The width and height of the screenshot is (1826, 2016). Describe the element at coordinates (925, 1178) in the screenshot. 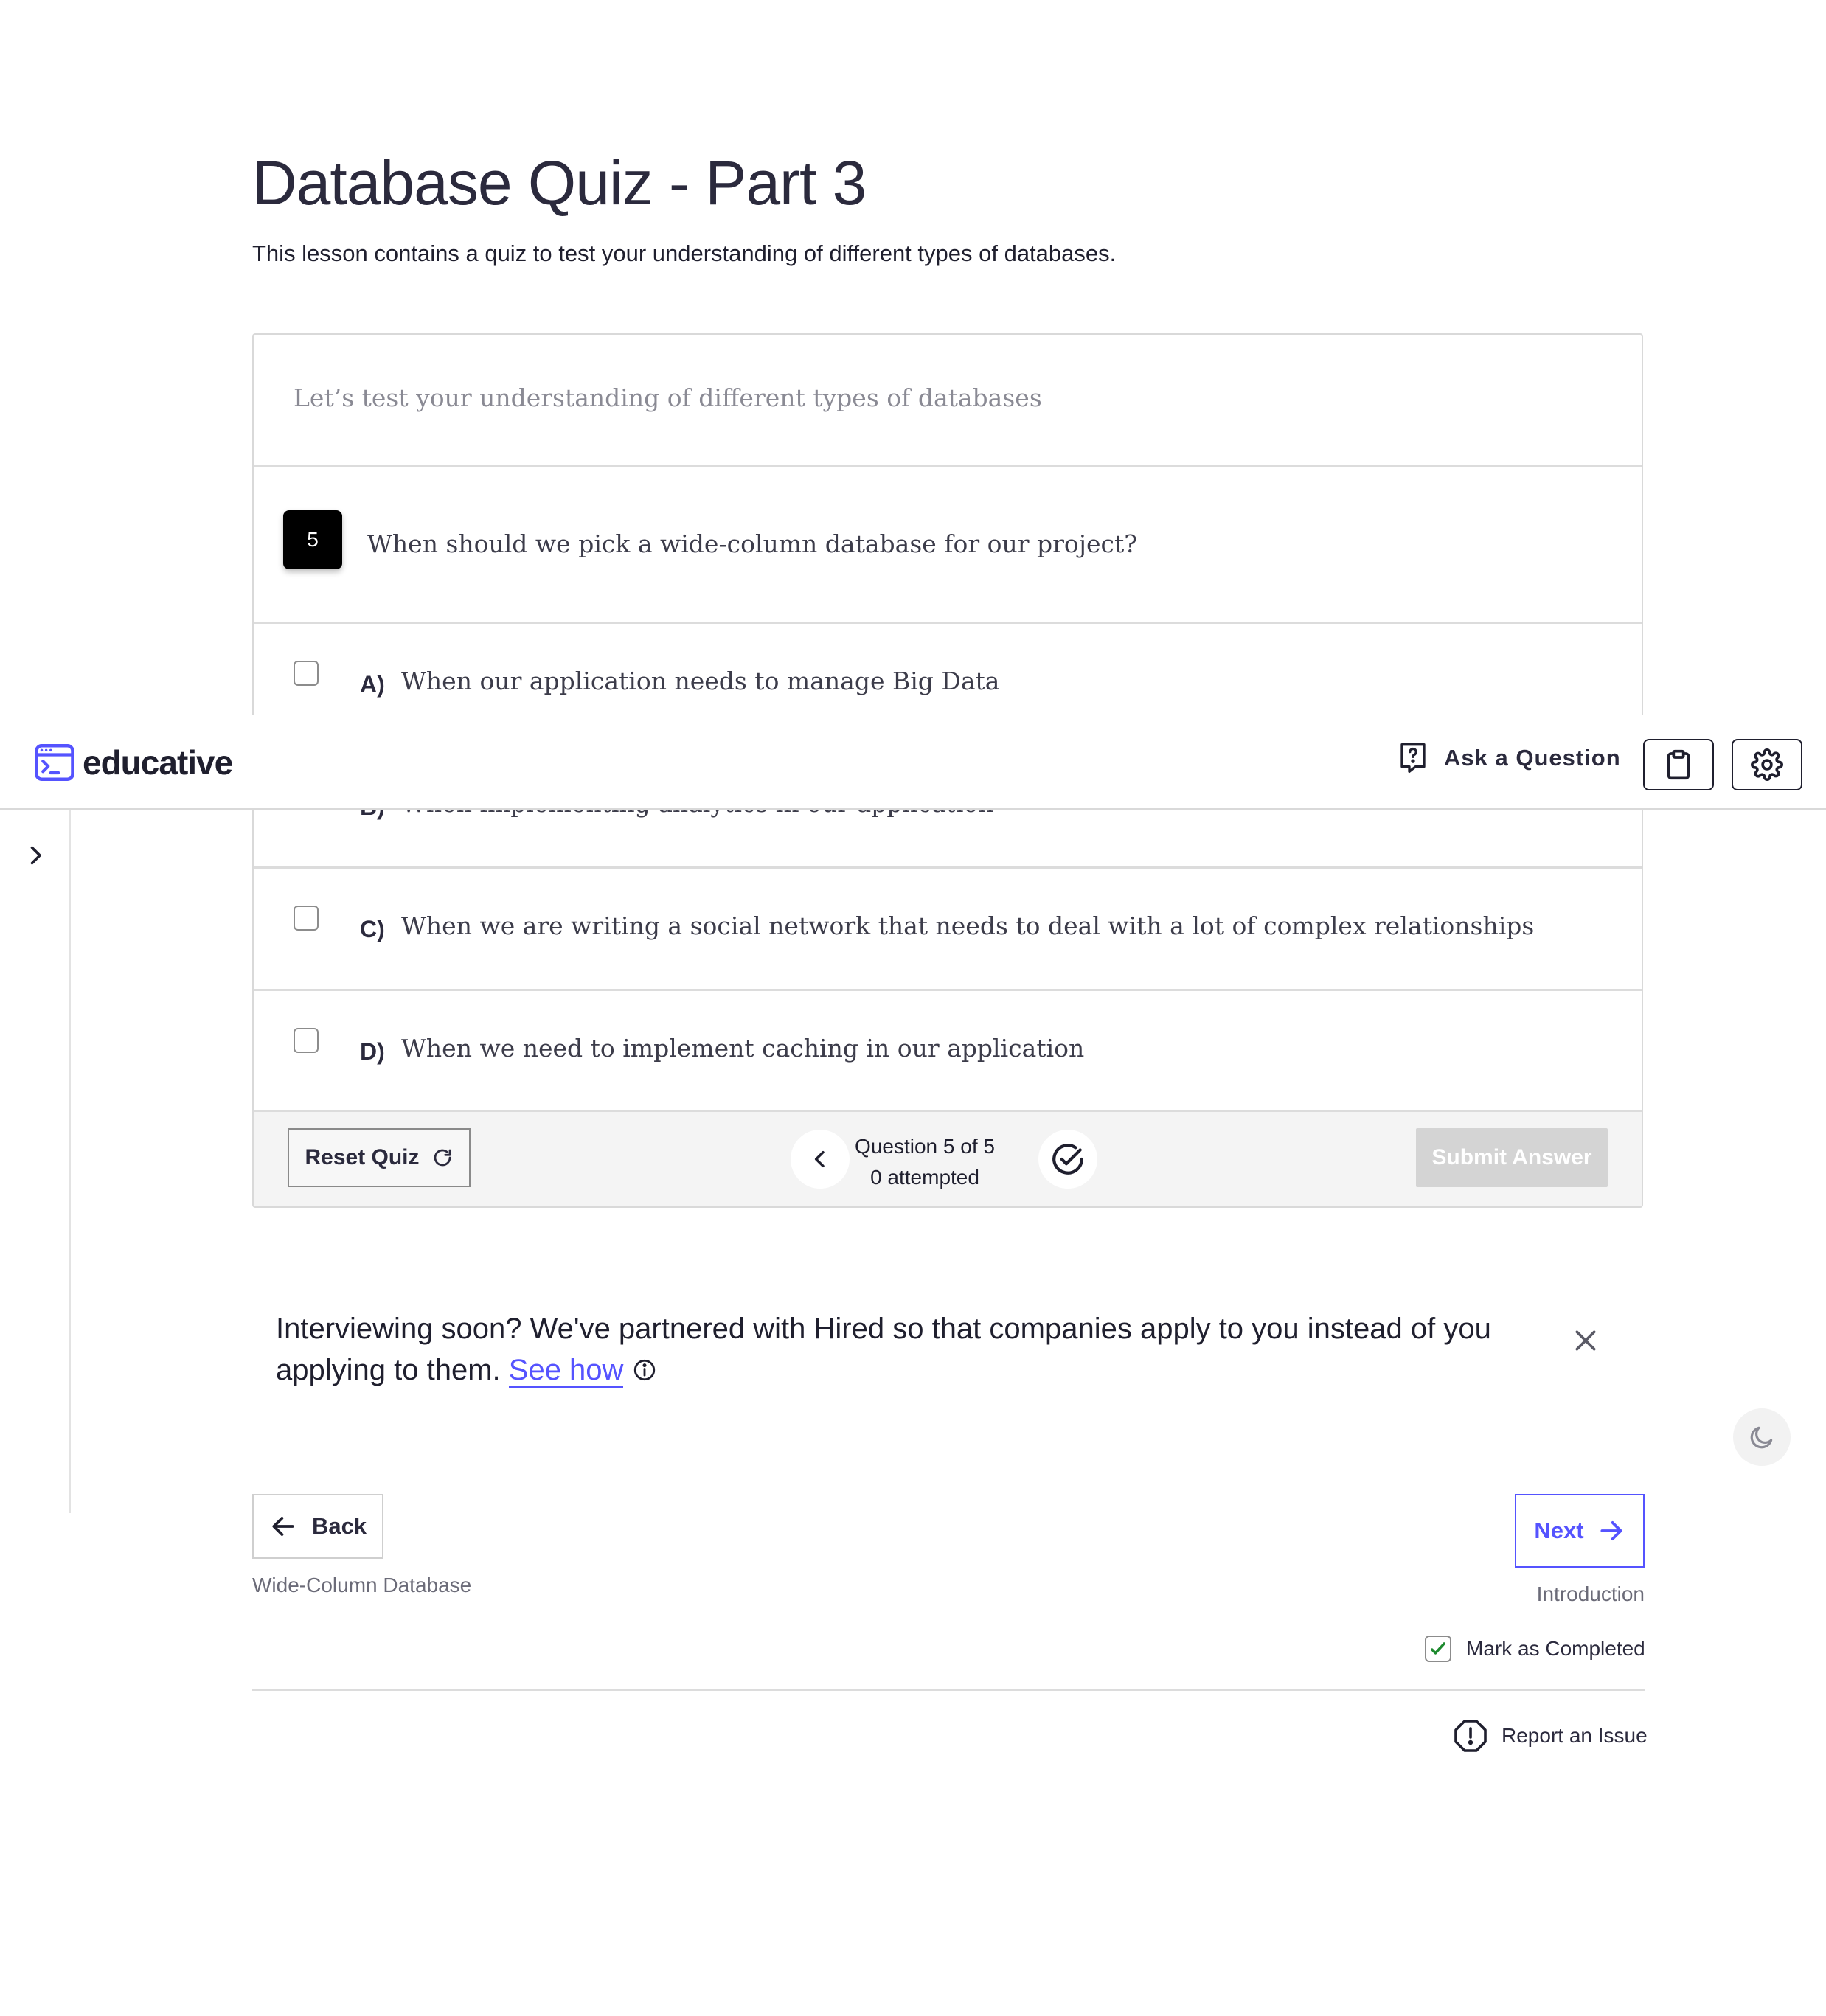

I see `attempted-count: 0 attempted` at that location.